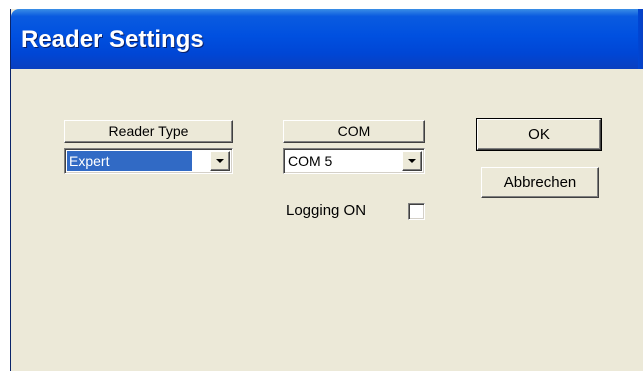  I want to click on window-title: Reader Settings, so click(112, 39).